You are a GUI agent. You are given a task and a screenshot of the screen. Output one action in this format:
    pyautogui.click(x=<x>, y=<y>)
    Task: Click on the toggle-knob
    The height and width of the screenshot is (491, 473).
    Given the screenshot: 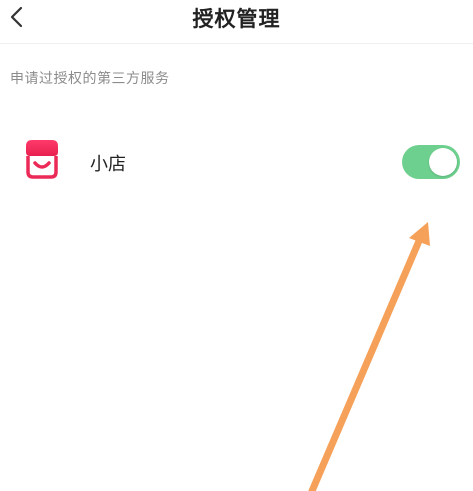 What is the action you would take?
    pyautogui.click(x=443, y=162)
    